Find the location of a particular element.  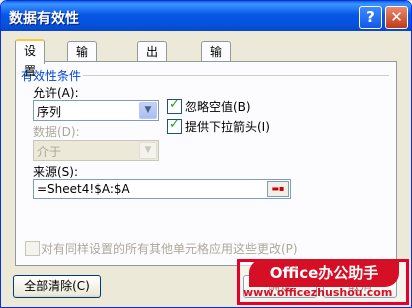

source-input: =Sheet4!$A:$A ▬▪ is located at coordinates (162, 189).